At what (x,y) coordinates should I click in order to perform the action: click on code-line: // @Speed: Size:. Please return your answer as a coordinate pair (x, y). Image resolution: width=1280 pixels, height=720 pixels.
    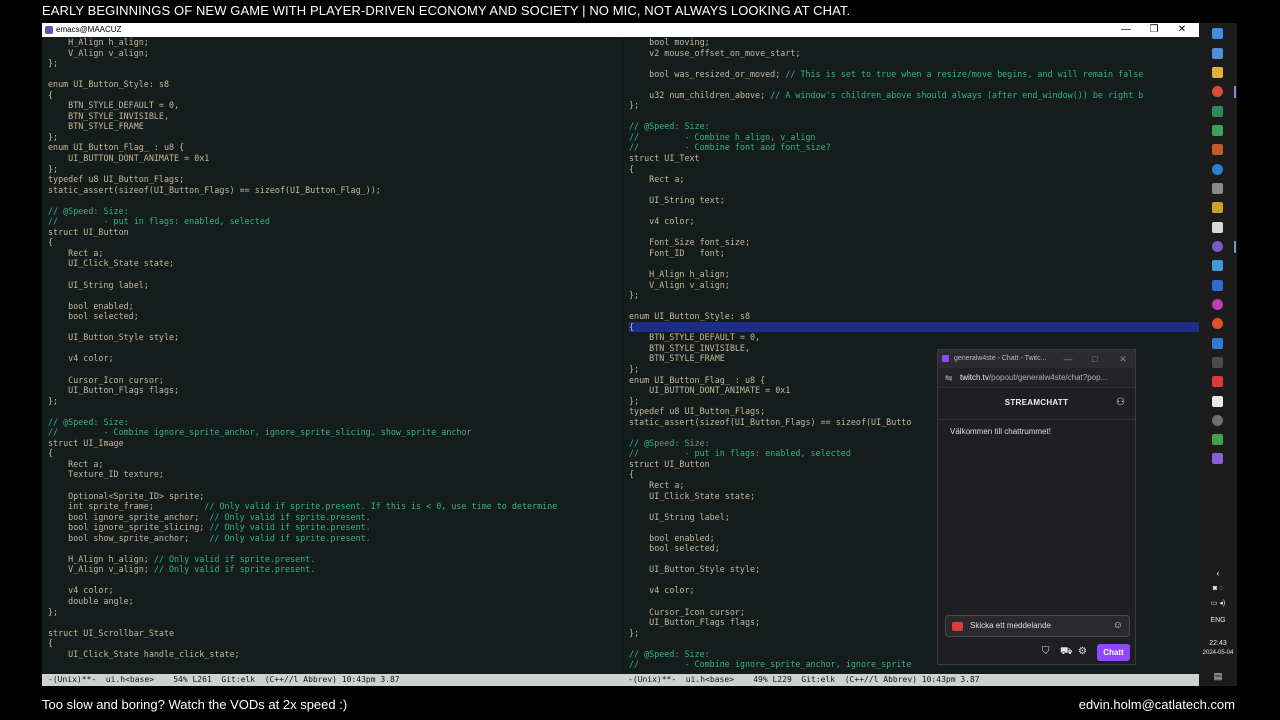
    Looking at the image, I should click on (335, 422).